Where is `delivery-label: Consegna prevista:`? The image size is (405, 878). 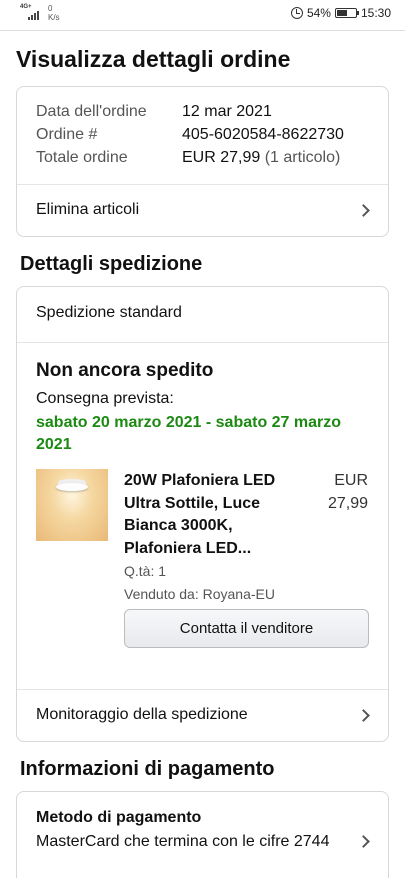
delivery-label: Consegna prevista: is located at coordinates (105, 398).